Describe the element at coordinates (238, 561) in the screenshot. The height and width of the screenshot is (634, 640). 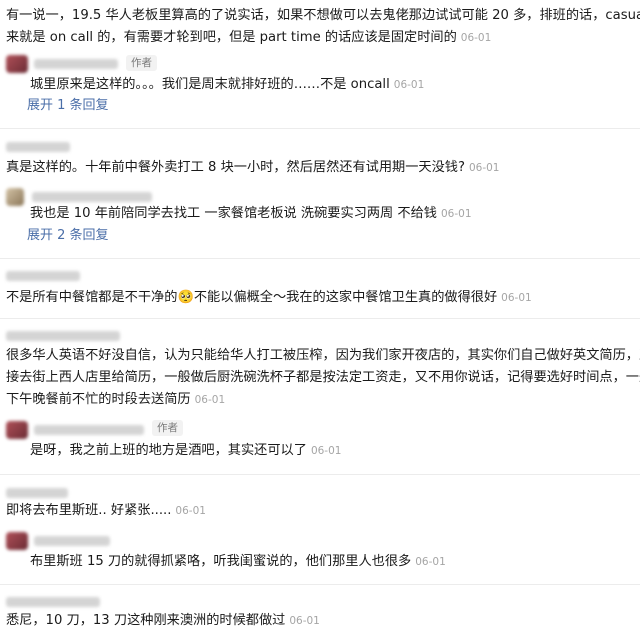
I see `reply-text: 布里斯班 15 刀的就得抓紧咯，听我闺蜜说的，他们那里人也很多 06-01` at that location.